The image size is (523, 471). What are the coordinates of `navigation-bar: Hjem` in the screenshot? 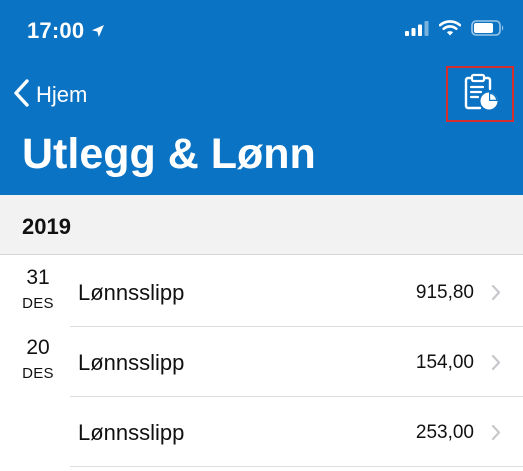 It's located at (261, 96).